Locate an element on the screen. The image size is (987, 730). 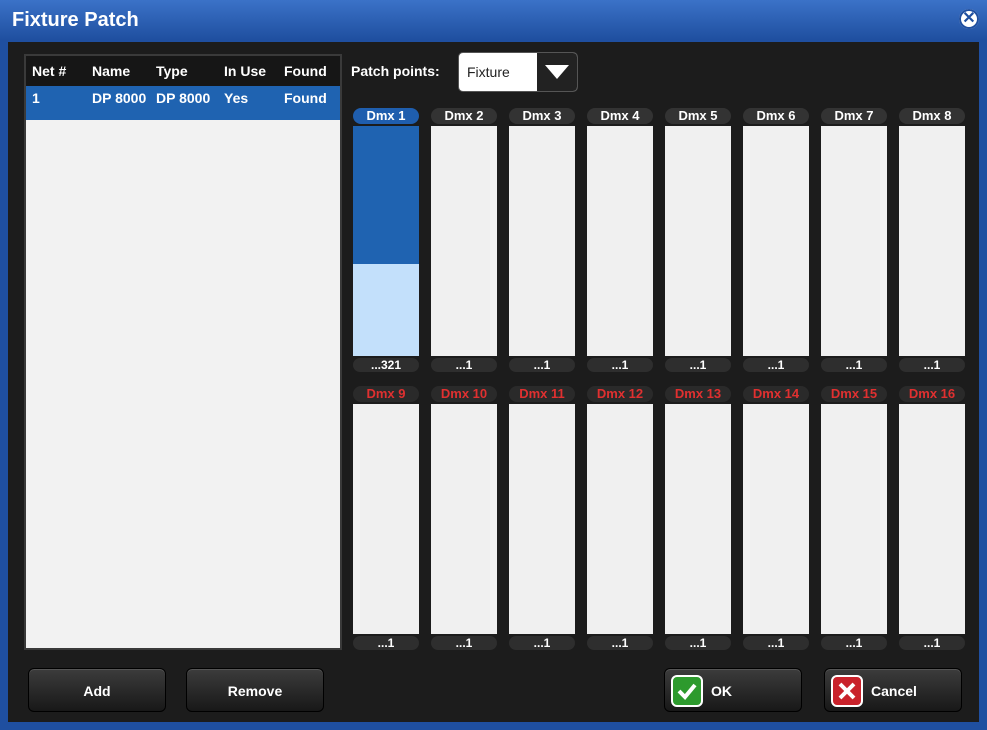
dmx-channel-label: Dmx 13 is located at coordinates (698, 394).